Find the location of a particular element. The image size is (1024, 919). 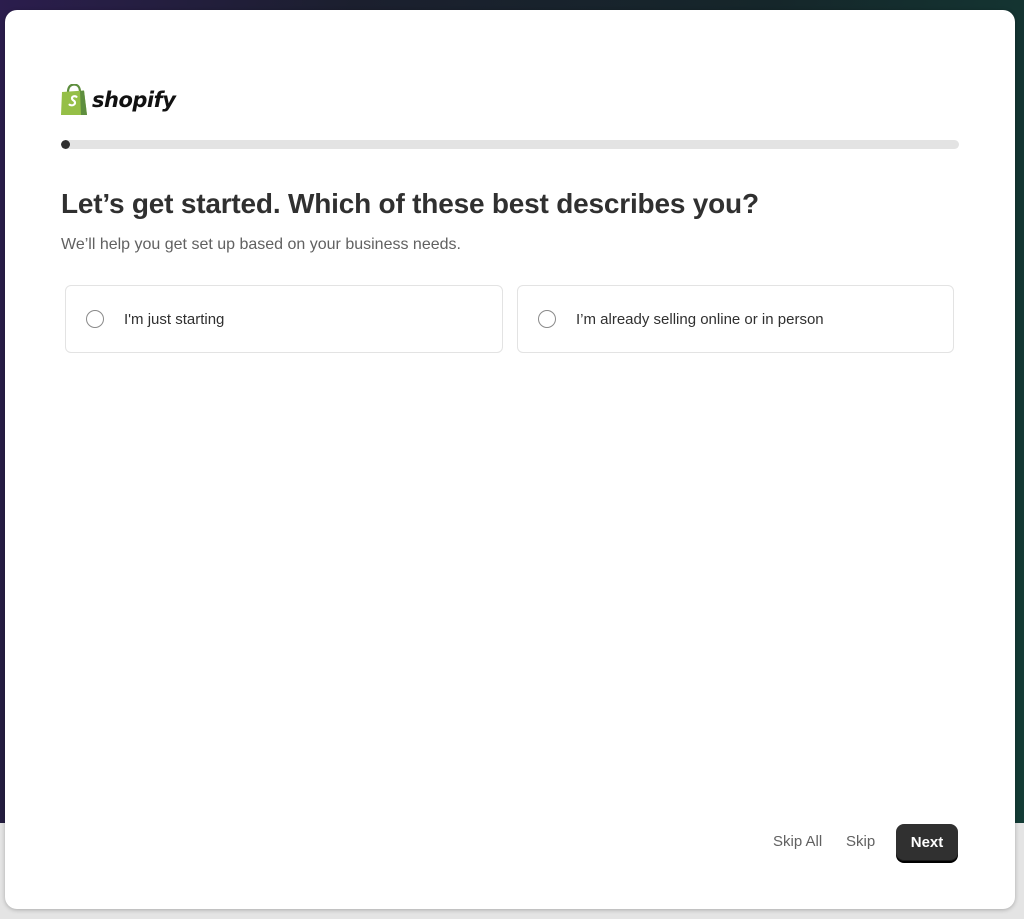

progress-fill is located at coordinates (65, 144).